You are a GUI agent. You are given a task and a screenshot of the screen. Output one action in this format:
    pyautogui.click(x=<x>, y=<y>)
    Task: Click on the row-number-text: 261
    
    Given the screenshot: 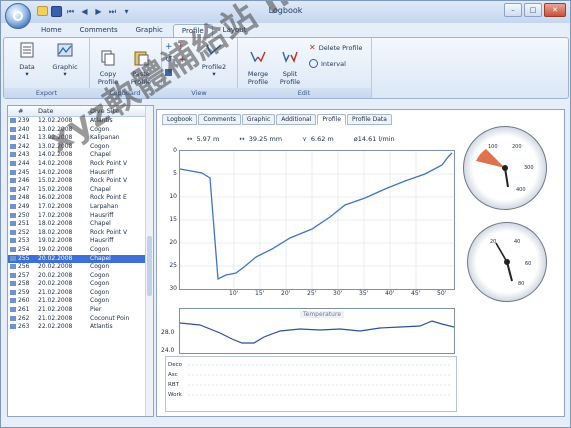 What is the action you would take?
    pyautogui.click(x=24, y=310)
    